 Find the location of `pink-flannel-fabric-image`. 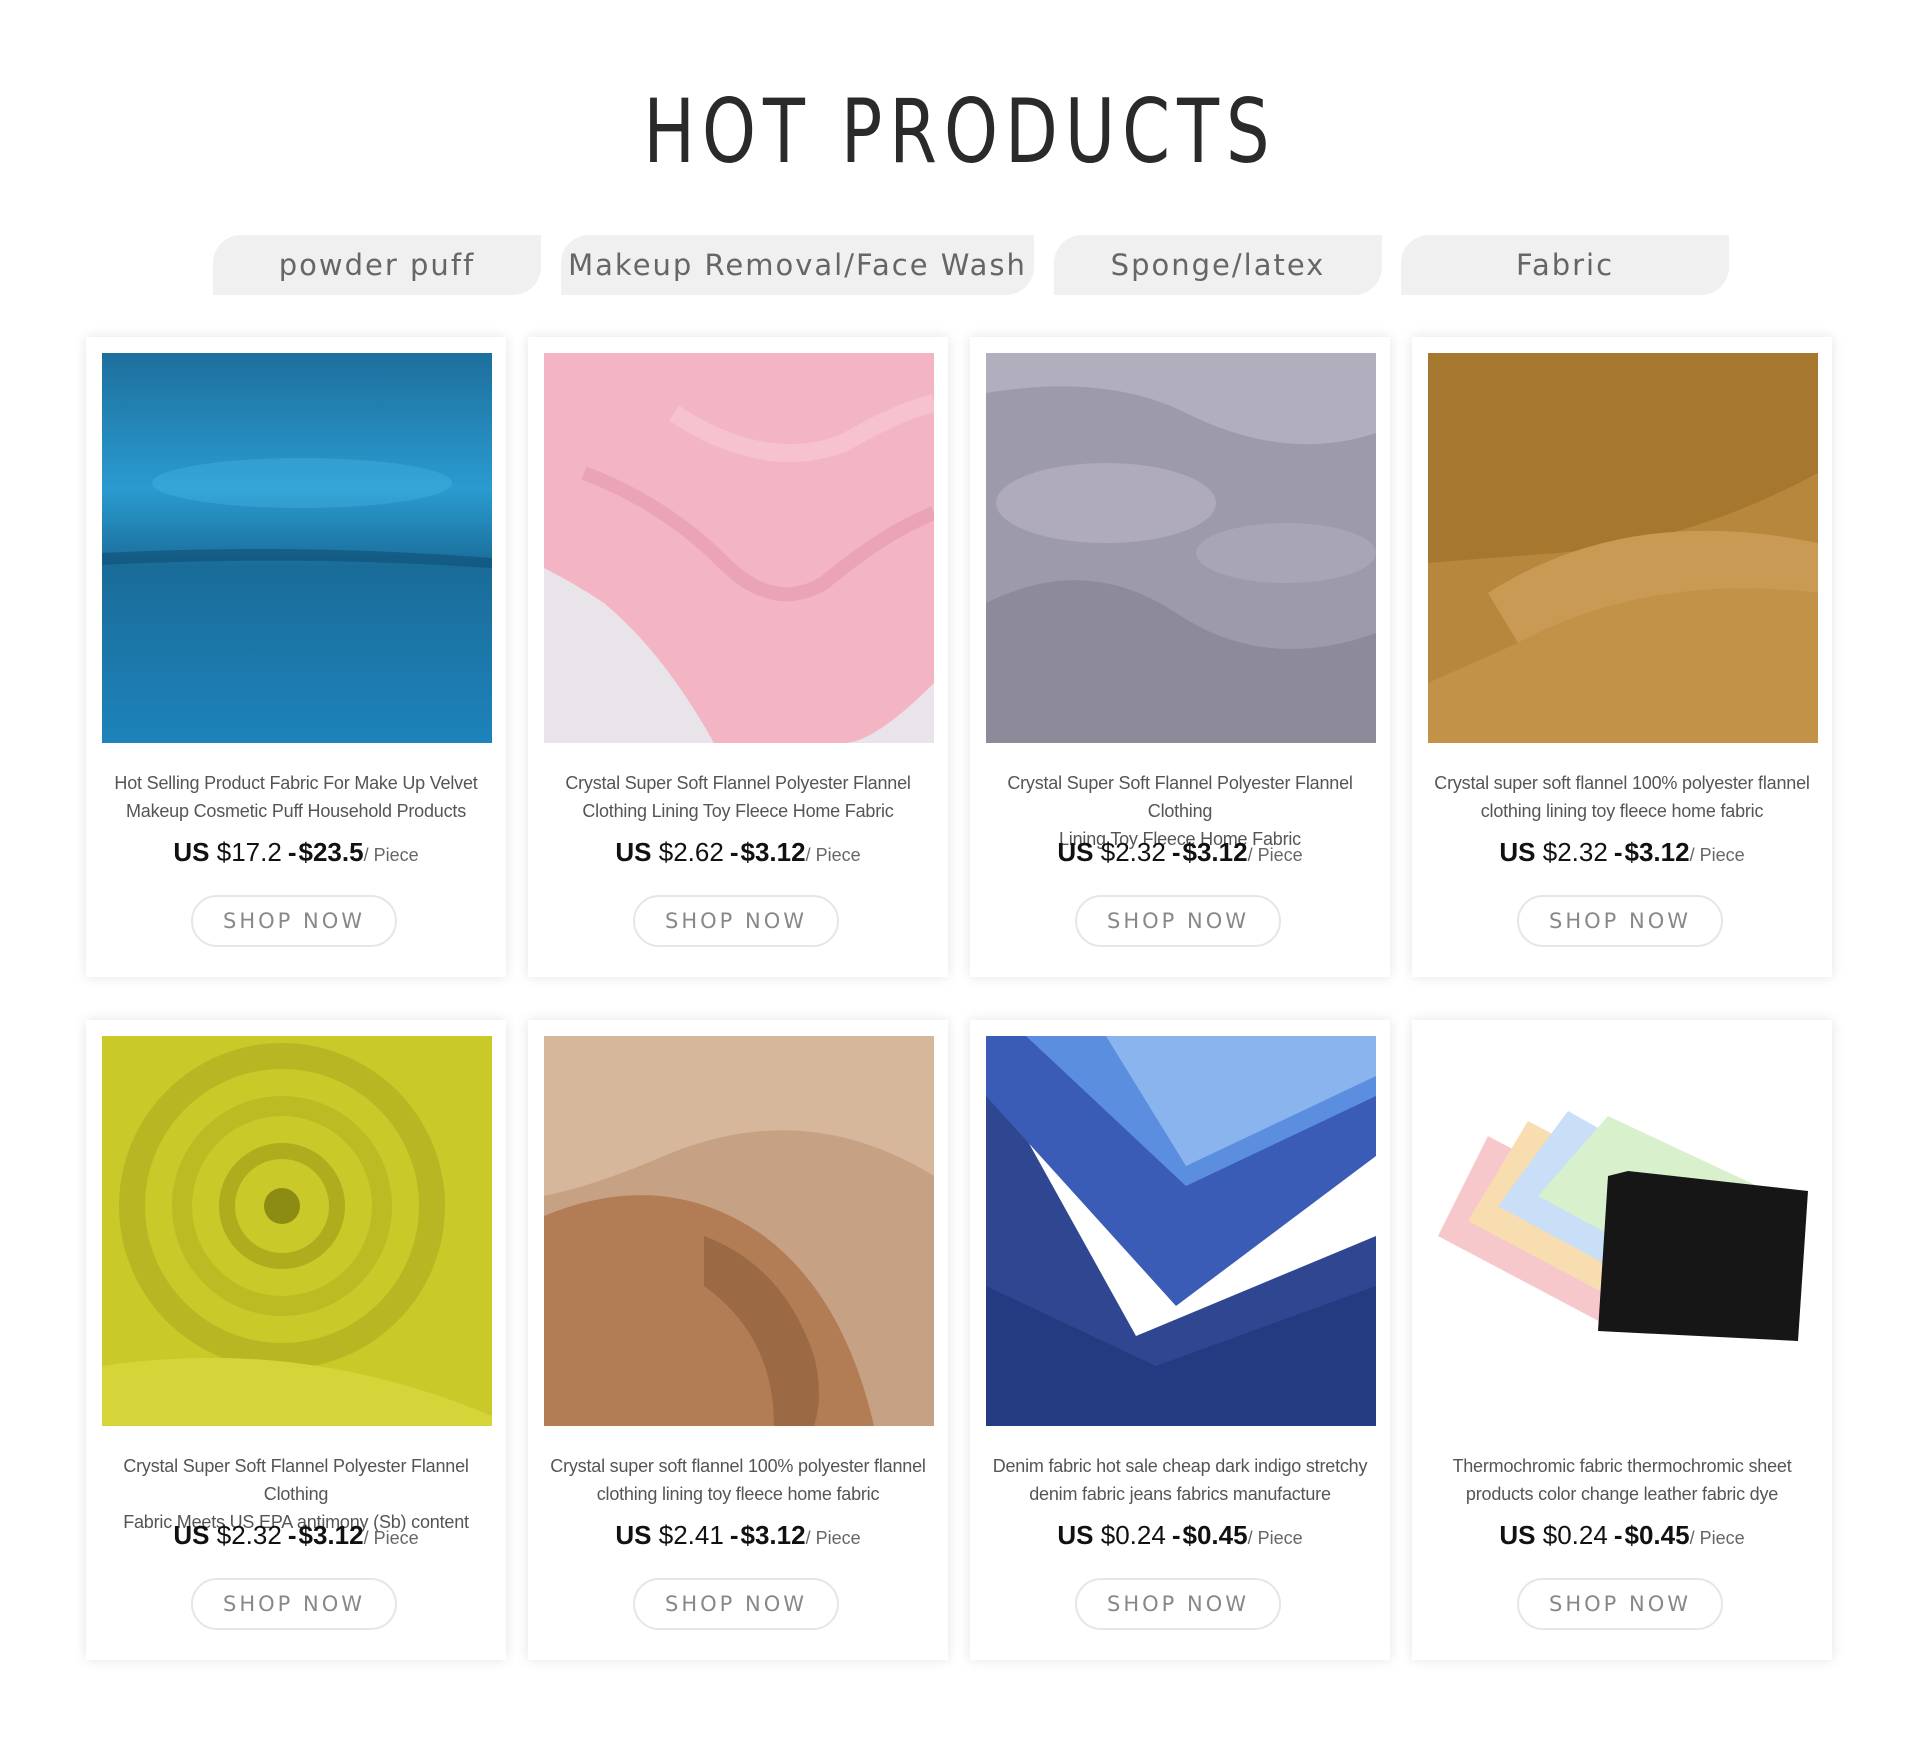

pink-flannel-fabric-image is located at coordinates (739, 548).